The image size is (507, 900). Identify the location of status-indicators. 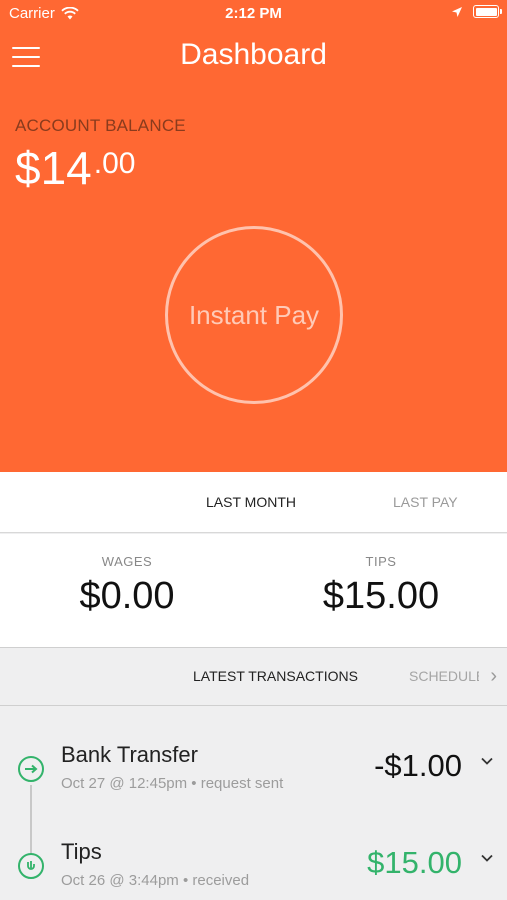
(476, 11).